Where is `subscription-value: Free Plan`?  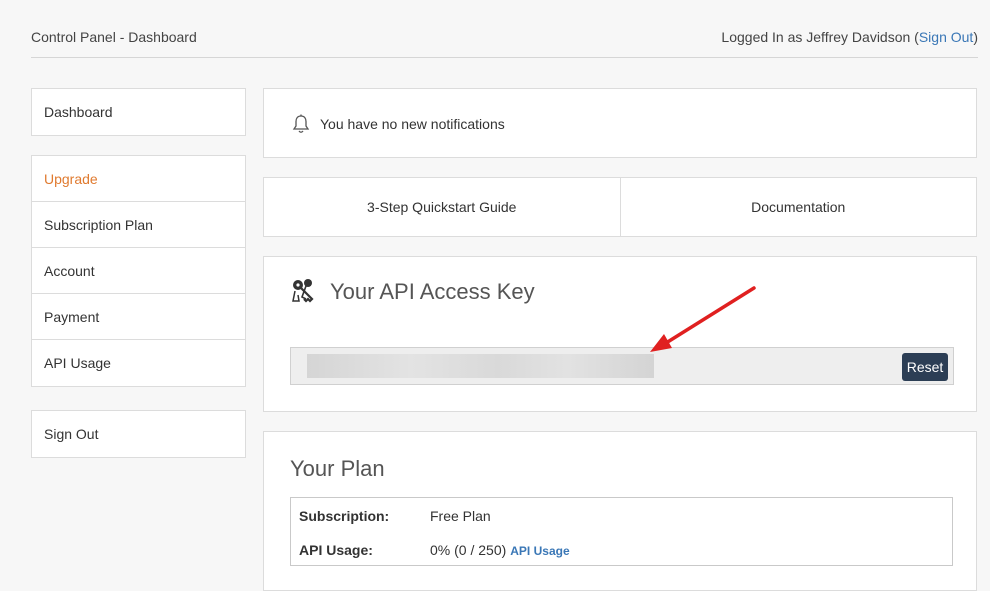 subscription-value: Free Plan is located at coordinates (460, 516).